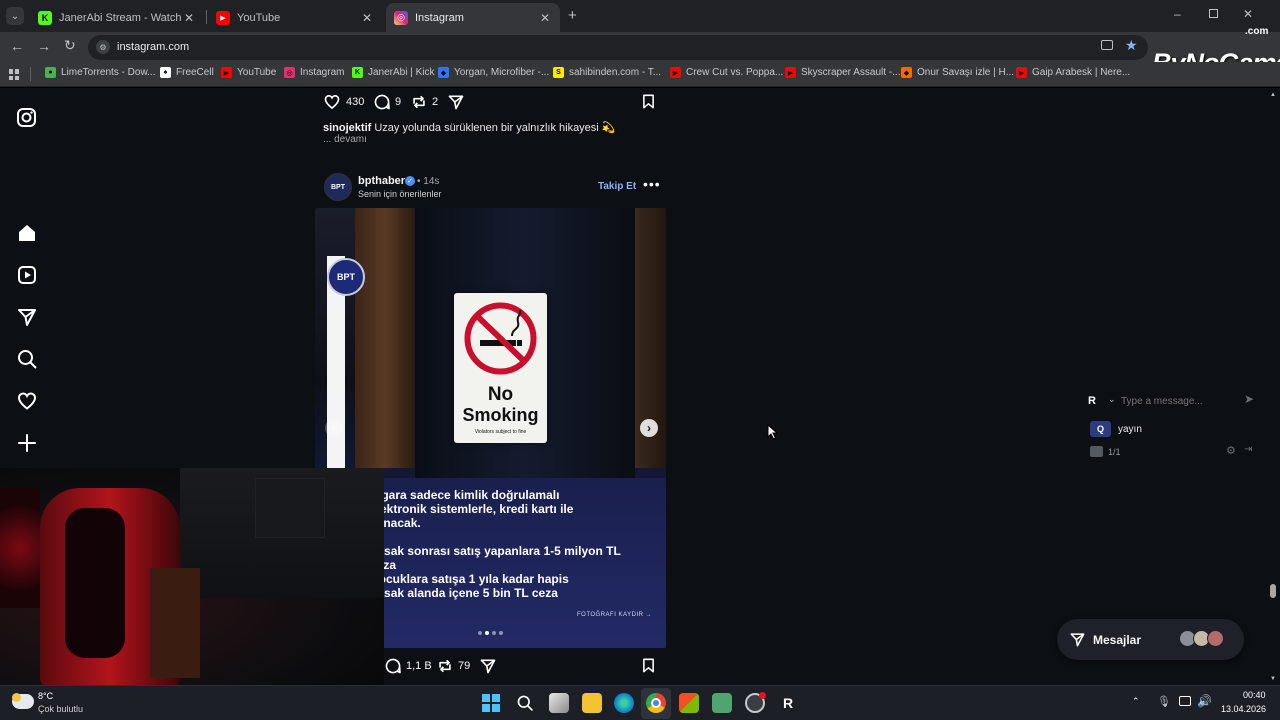 This screenshot has width=1280, height=720. Describe the element at coordinates (1150, 639) in the screenshot. I see `messages-button: Mesajlar` at that location.